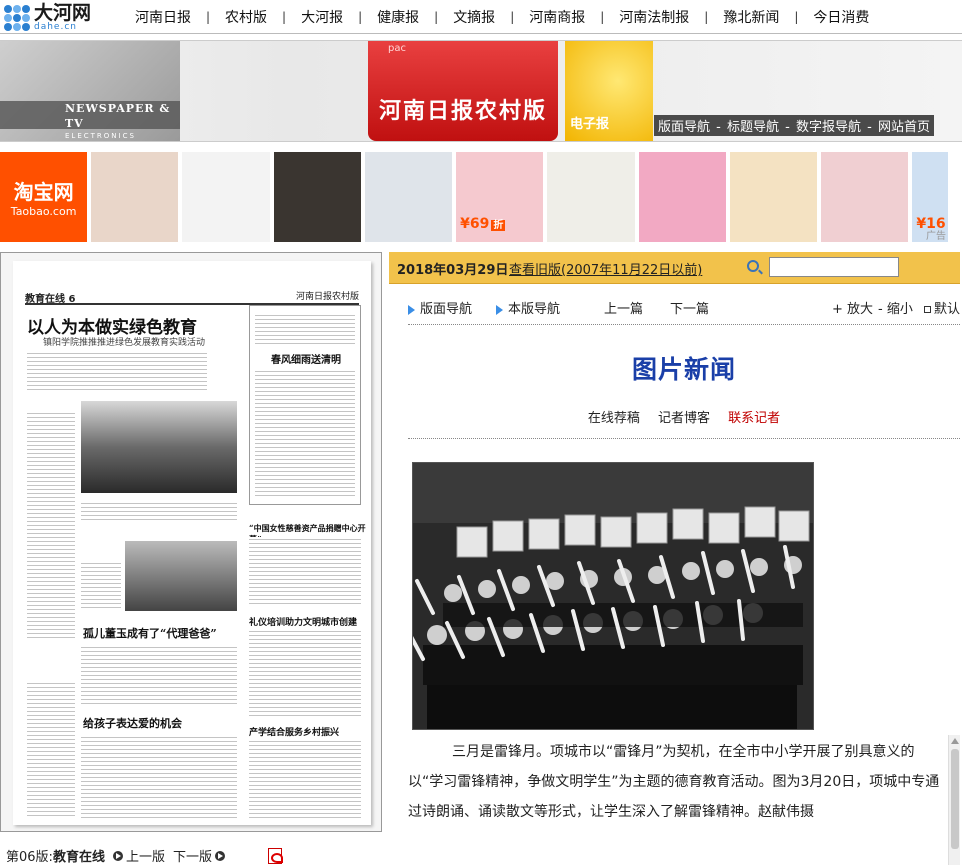 This screenshot has height=865, width=962. I want to click on paper-headline-industry: 产学结合服务乡村振兴, so click(294, 731).